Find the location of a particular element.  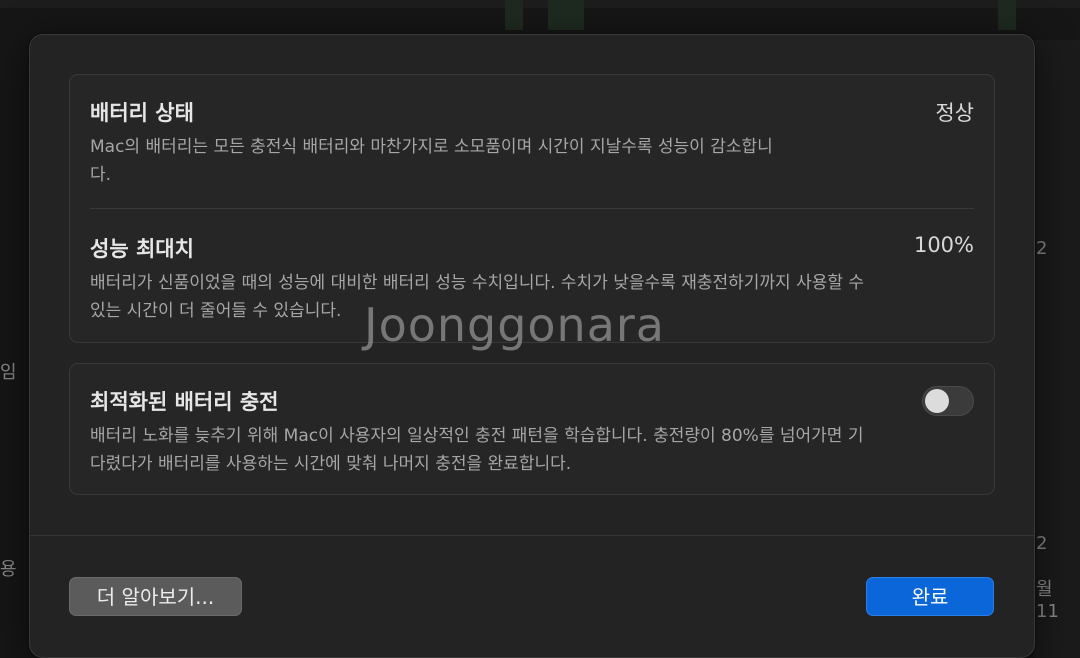

done-button: 완료 is located at coordinates (930, 596).